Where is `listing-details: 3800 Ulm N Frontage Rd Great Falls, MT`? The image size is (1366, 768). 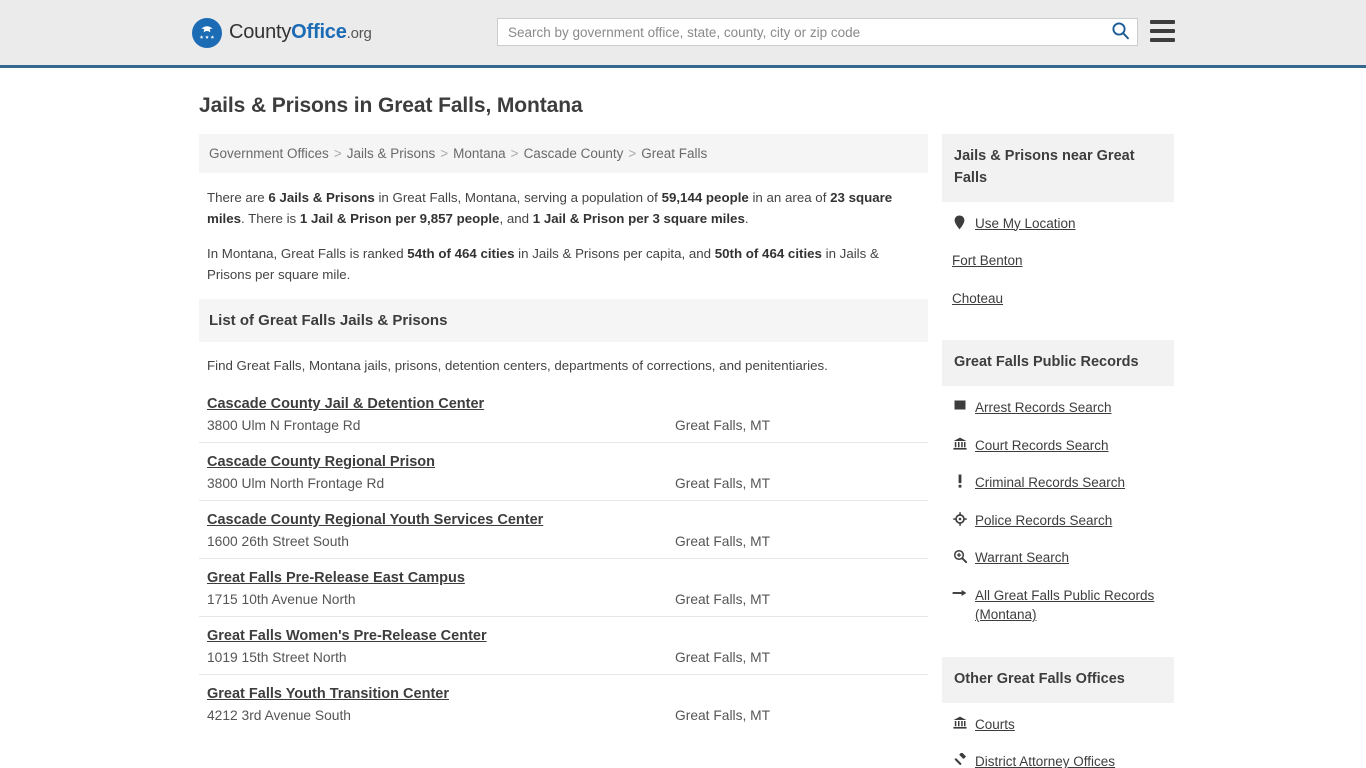 listing-details: 3800 Ulm N Frontage Rd Great Falls, MT is located at coordinates (563, 425).